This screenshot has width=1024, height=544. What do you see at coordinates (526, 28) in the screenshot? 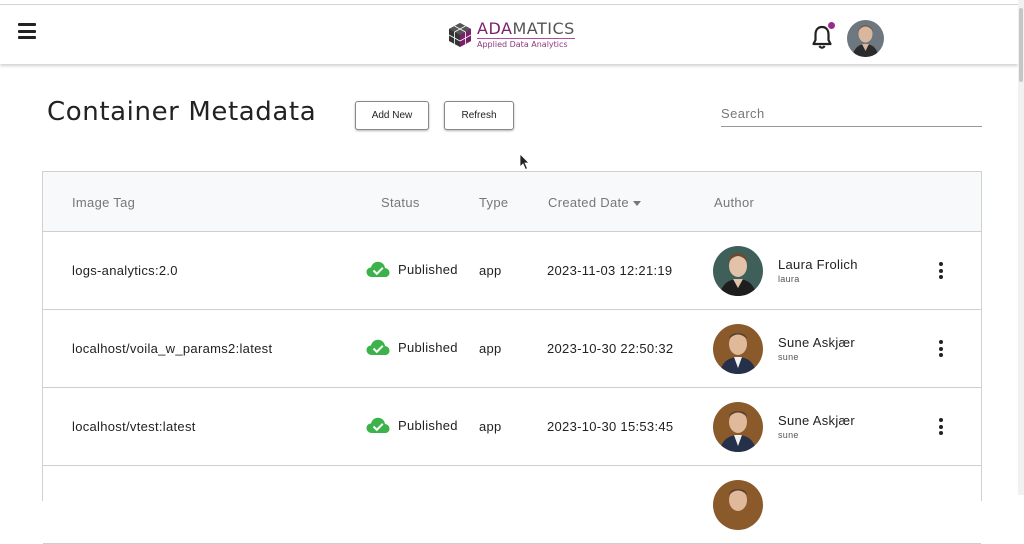
I see `logo-brand: ADAMATICS` at bounding box center [526, 28].